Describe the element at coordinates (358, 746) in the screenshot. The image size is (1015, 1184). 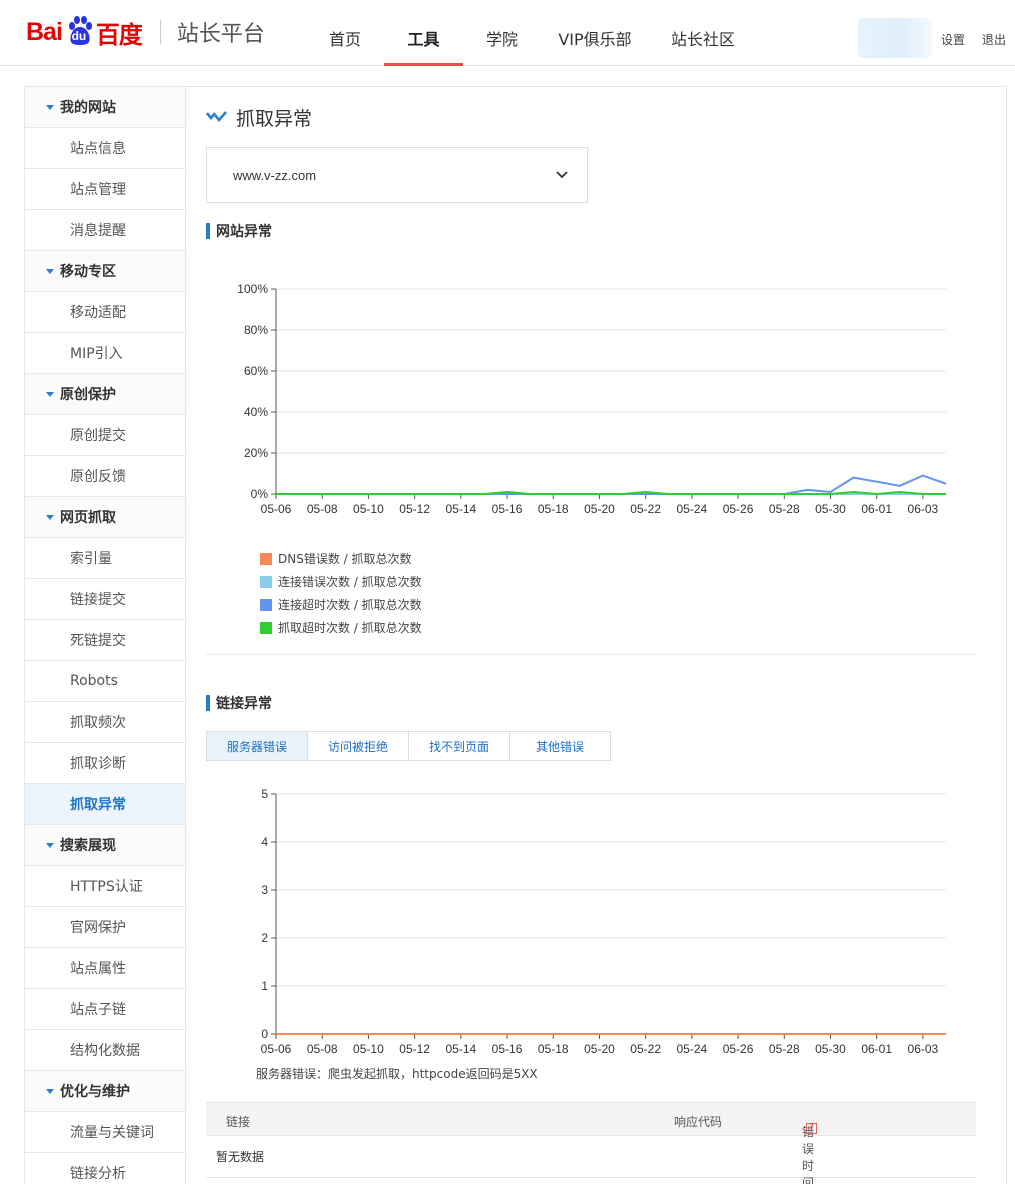
I see `tab-access-denied: 访问被拒绝` at that location.